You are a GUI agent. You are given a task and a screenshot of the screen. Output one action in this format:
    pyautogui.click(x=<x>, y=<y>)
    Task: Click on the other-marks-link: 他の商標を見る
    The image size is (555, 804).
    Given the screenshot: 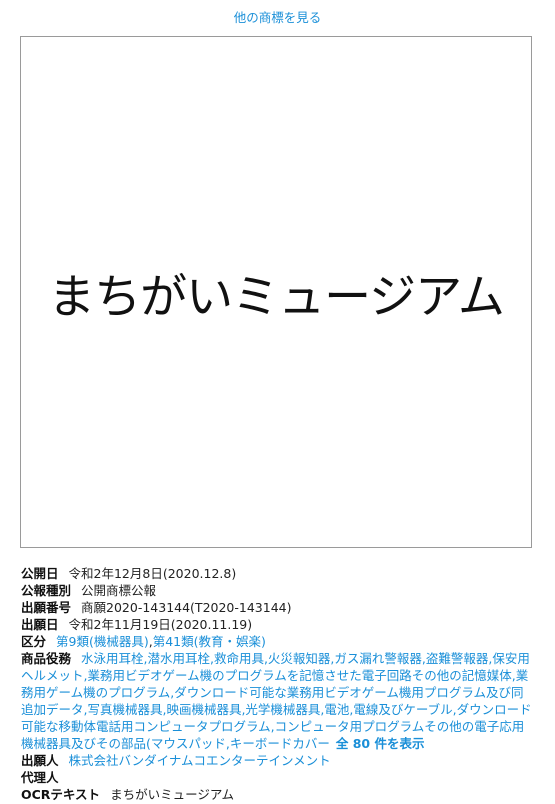 What is the action you would take?
    pyautogui.click(x=277, y=16)
    